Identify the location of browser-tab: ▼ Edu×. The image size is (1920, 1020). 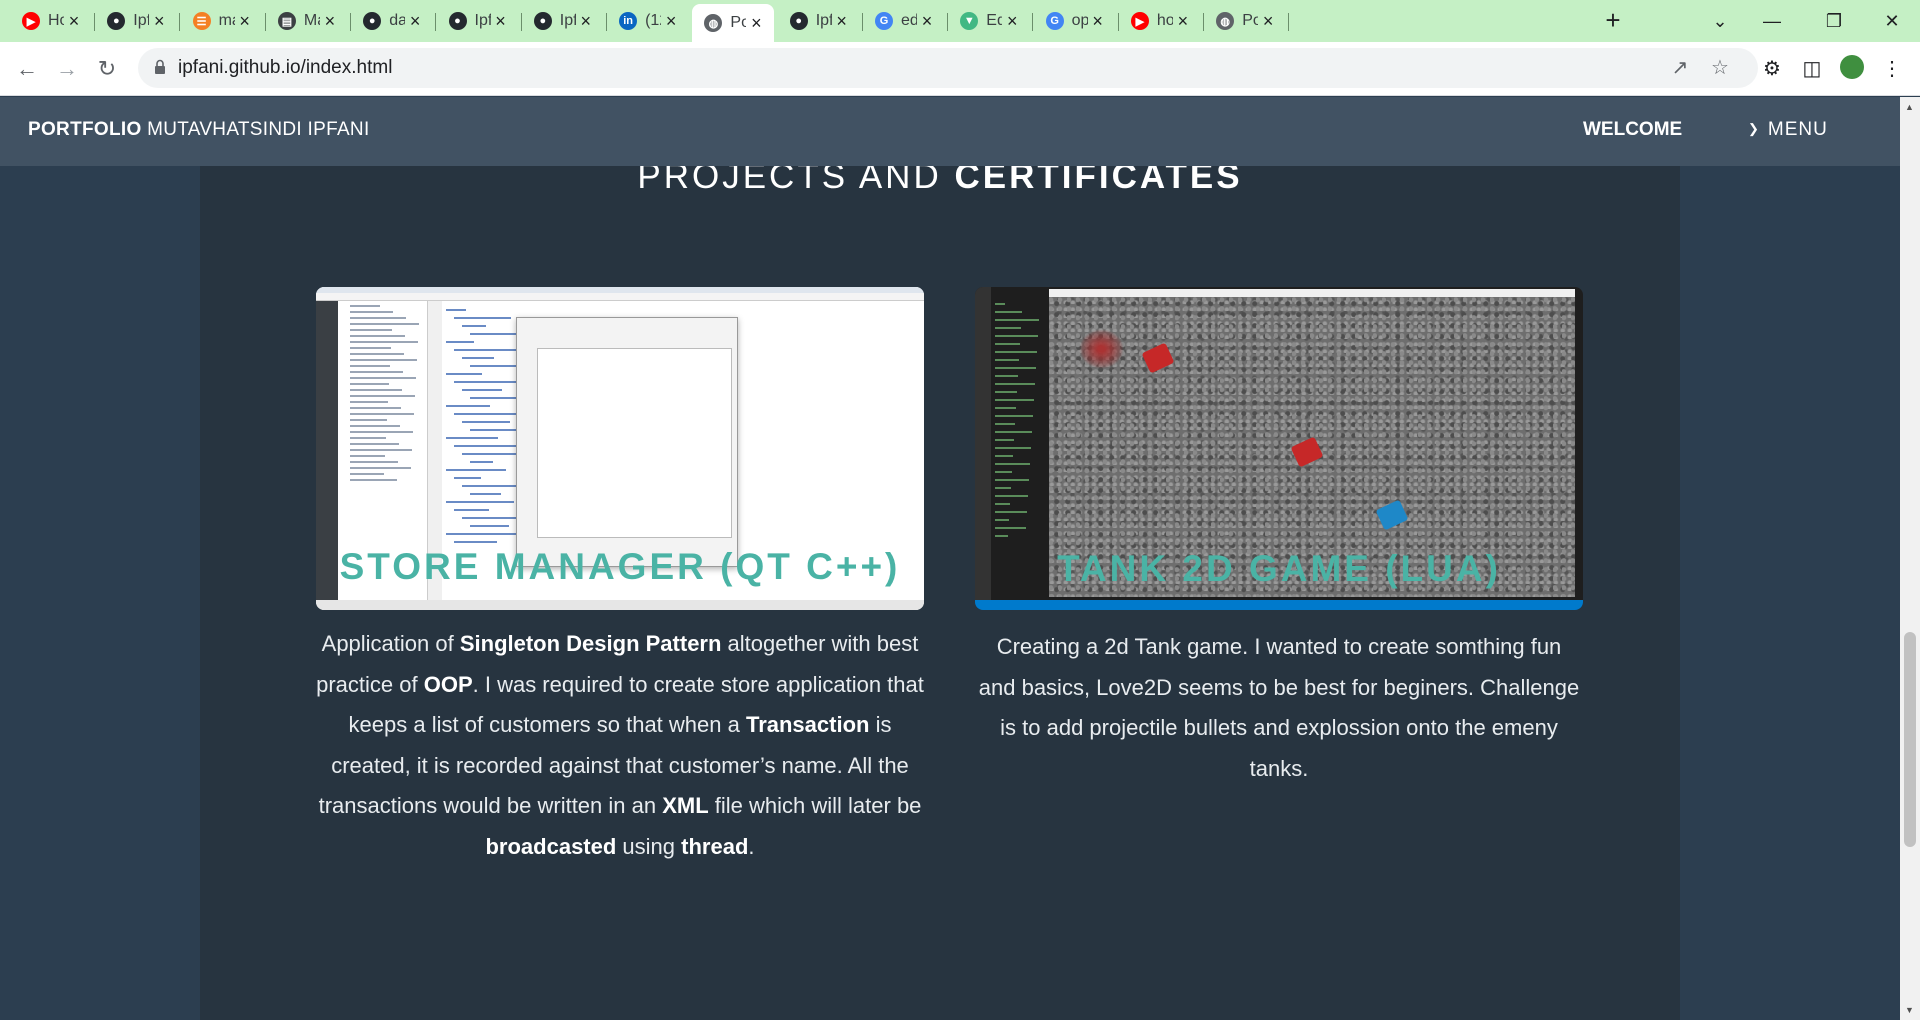
(989, 21).